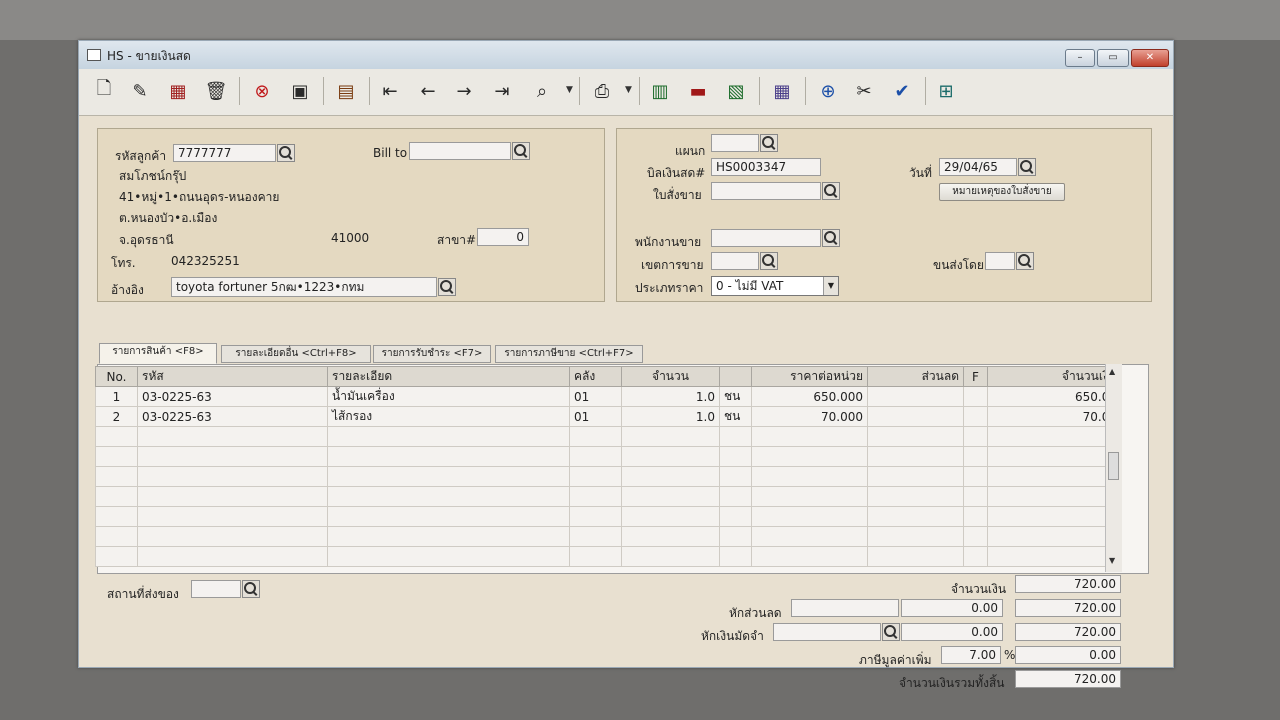  What do you see at coordinates (736, 91) in the screenshot?
I see `chart2-icon: ▧` at bounding box center [736, 91].